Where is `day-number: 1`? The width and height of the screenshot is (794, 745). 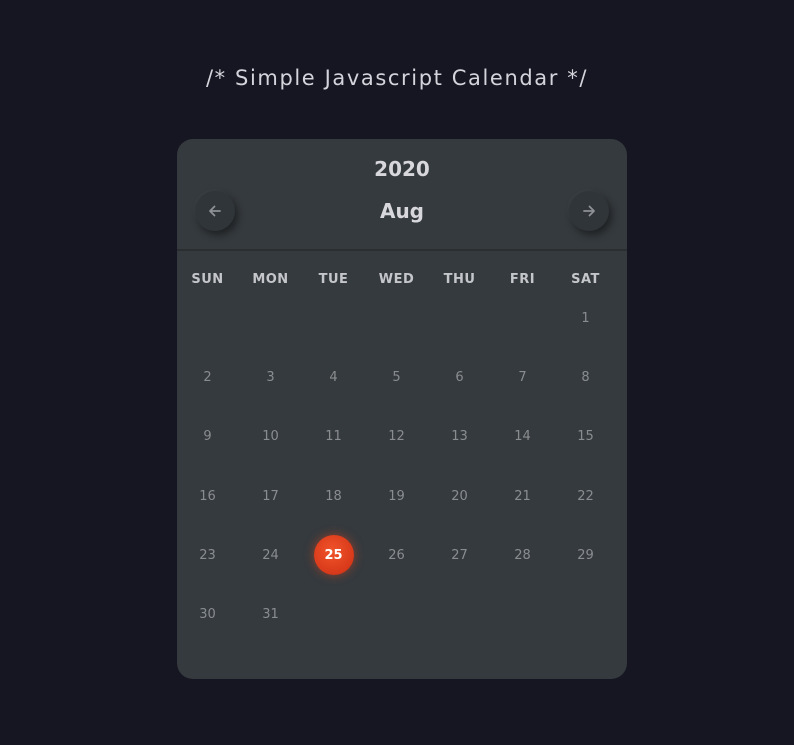 day-number: 1 is located at coordinates (585, 318).